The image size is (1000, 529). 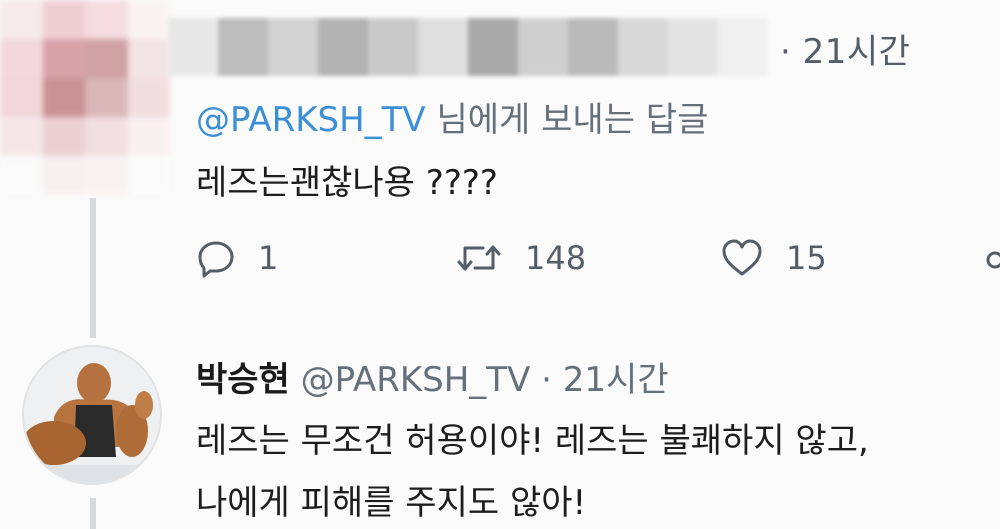 What do you see at coordinates (742, 258) in the screenshot?
I see `like-icon` at bounding box center [742, 258].